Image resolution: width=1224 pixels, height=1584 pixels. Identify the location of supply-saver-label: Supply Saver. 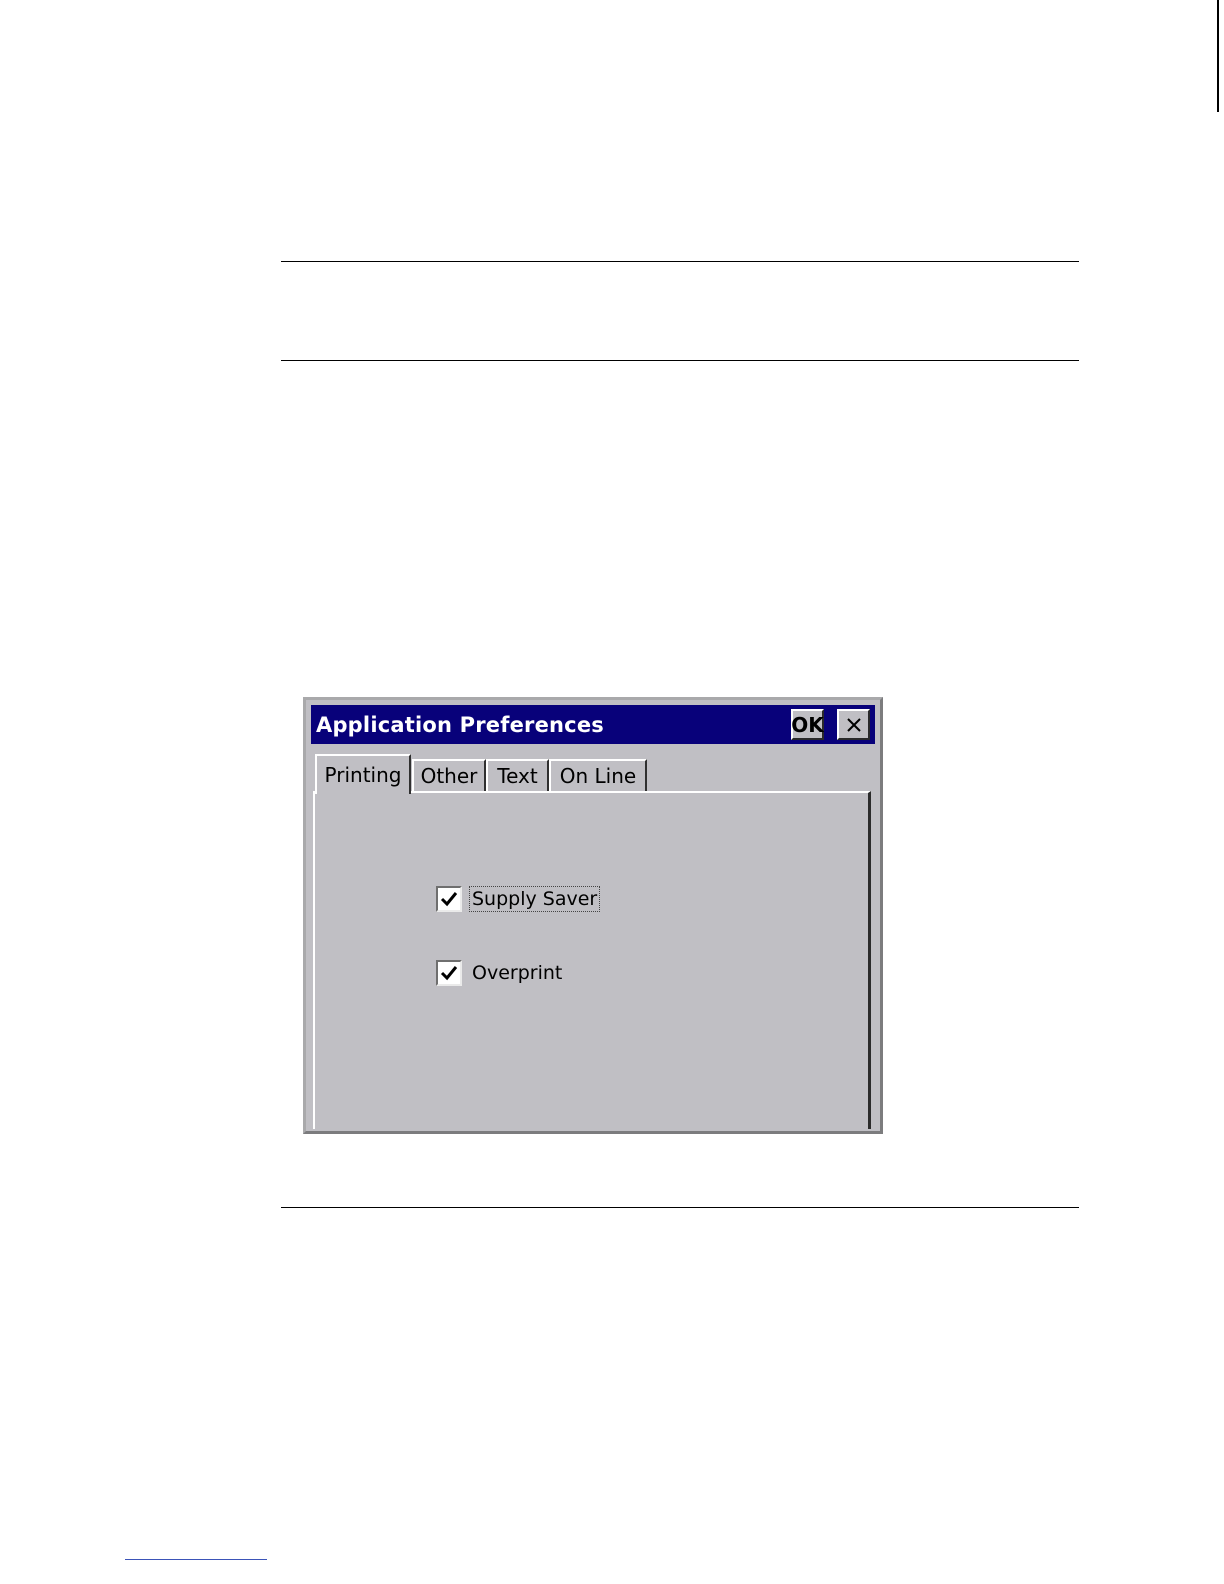
(534, 899).